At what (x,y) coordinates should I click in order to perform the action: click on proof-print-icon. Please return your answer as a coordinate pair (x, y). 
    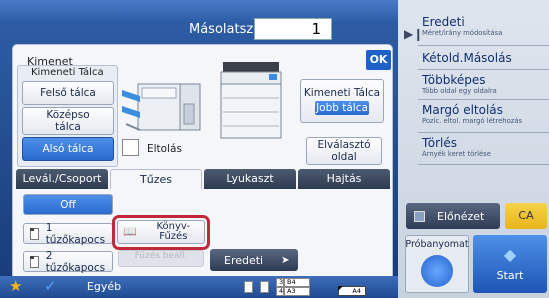
    Looking at the image, I should click on (437, 271).